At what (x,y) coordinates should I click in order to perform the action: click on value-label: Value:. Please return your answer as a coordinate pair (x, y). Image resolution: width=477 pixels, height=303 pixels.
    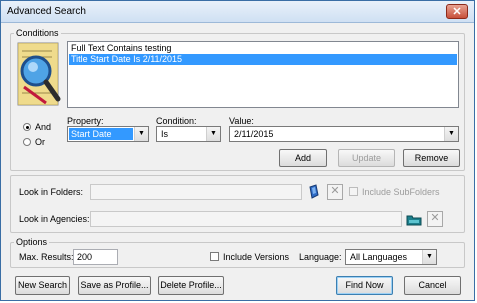
    Looking at the image, I should click on (241, 121).